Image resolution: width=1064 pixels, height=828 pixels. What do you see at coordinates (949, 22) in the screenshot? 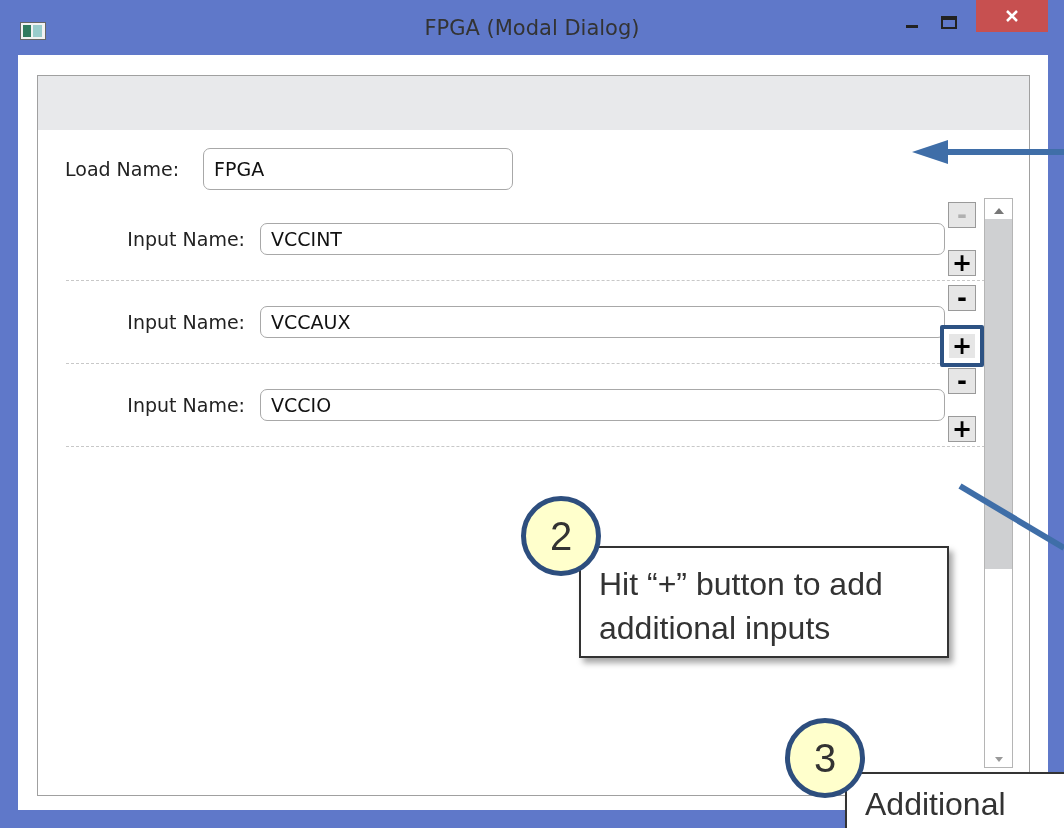
I see `maximize-icon` at bounding box center [949, 22].